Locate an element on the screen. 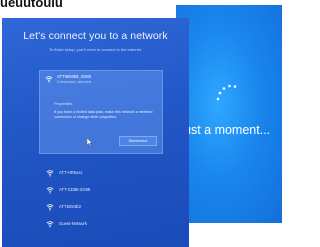 This screenshot has width=320, height=247. network-list-item: ATT-CD88-2G89 is located at coordinates (106, 190).